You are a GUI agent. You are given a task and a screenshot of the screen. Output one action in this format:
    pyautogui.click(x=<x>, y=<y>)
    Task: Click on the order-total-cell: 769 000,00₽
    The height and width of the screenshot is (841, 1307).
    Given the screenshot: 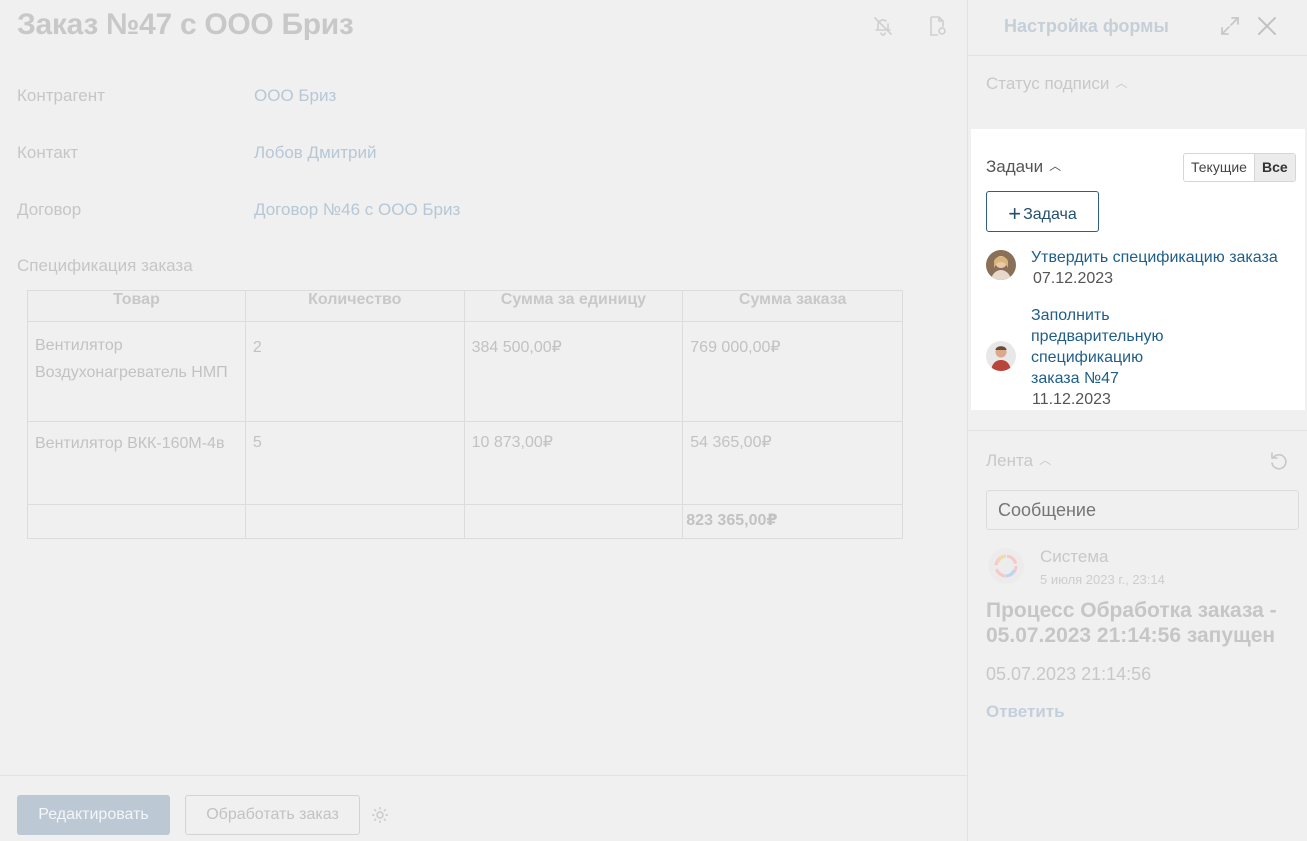 What is the action you would take?
    pyautogui.click(x=792, y=371)
    